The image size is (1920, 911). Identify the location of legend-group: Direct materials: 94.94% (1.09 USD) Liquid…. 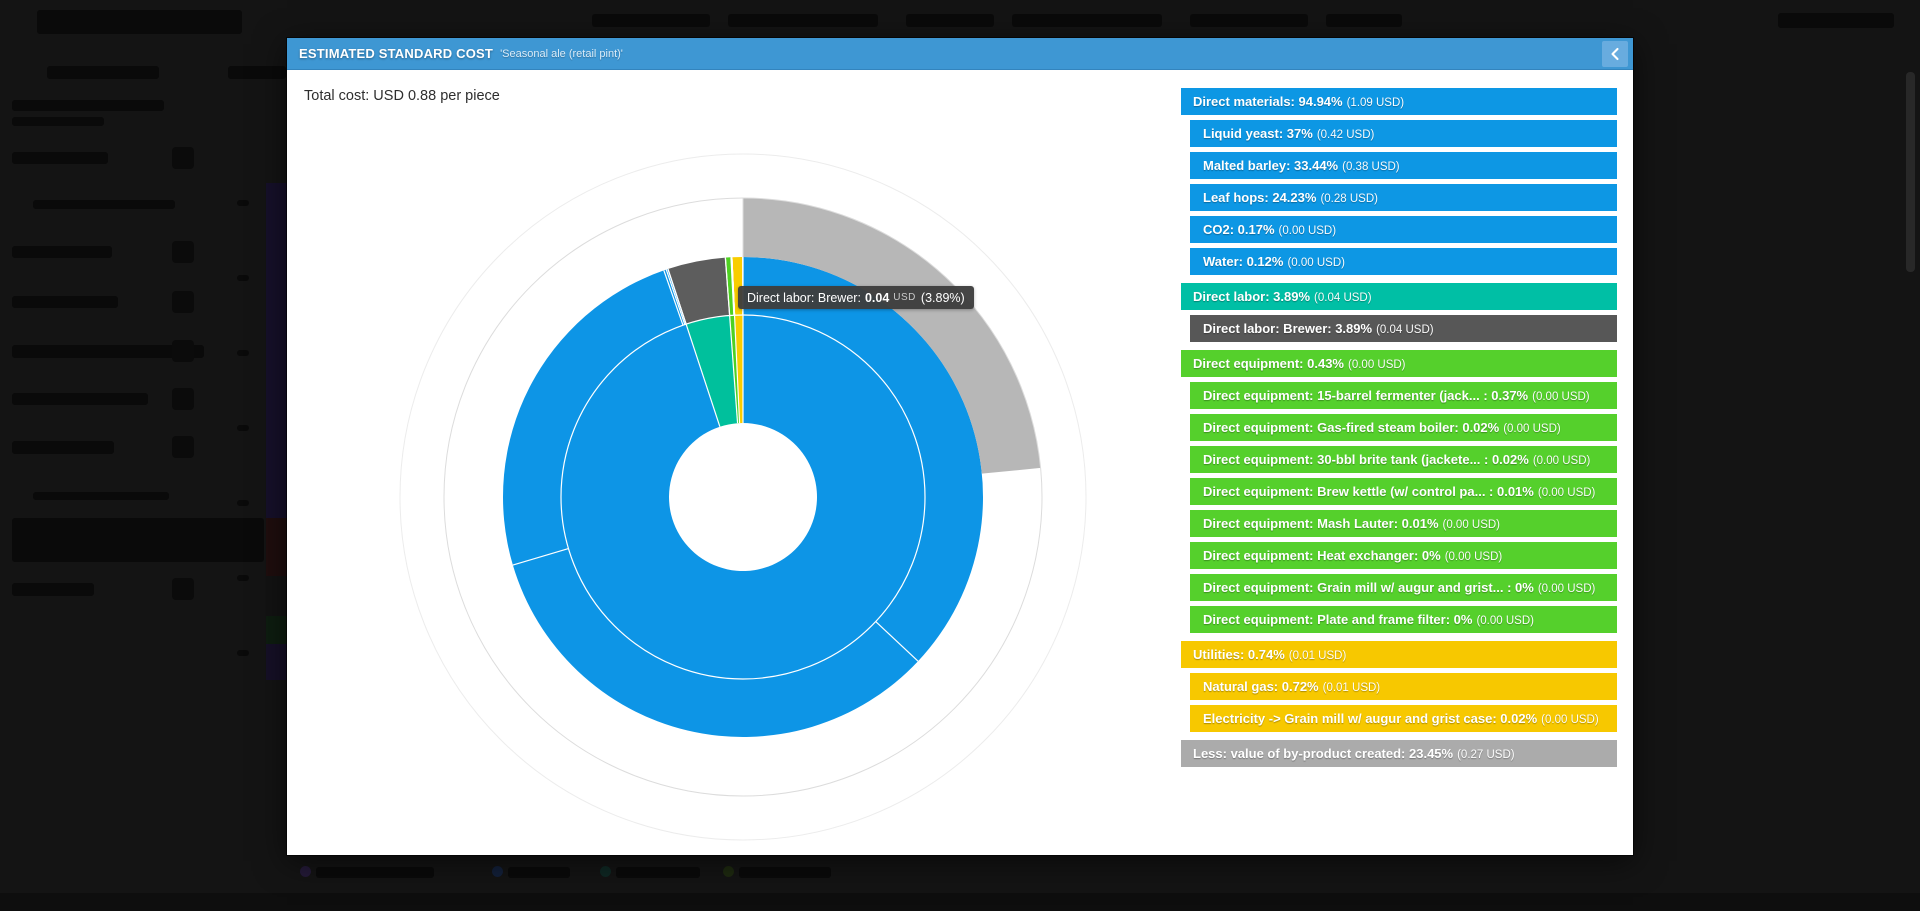
(1399, 181).